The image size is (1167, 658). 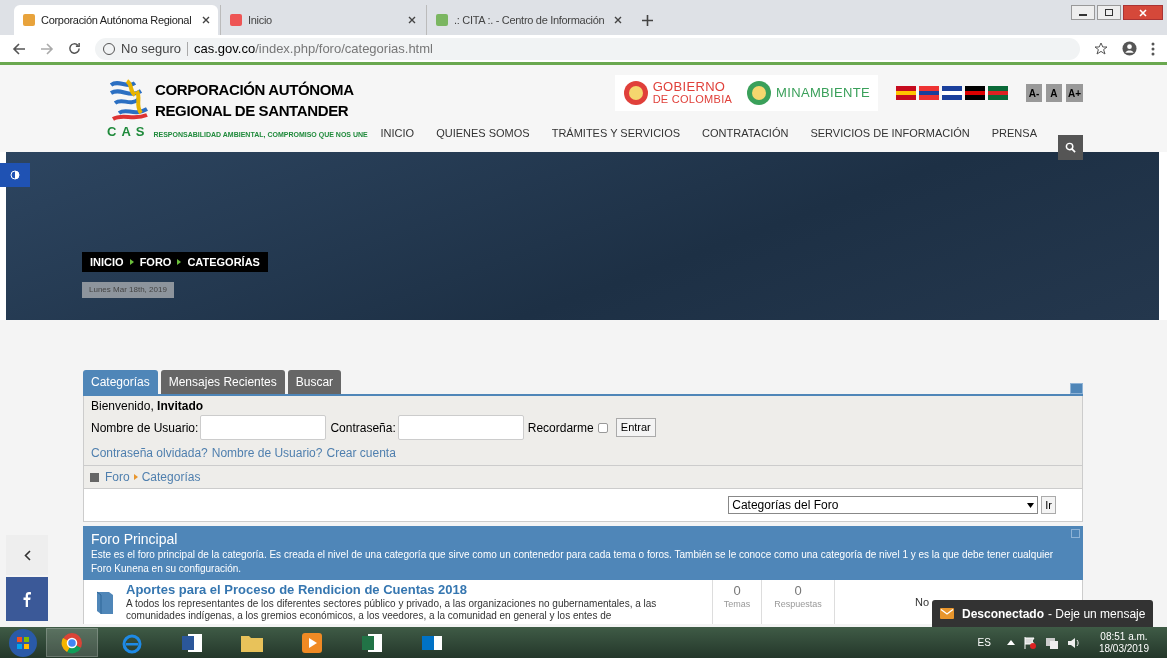 I want to click on nav-link: INICIO, so click(x=397, y=133).